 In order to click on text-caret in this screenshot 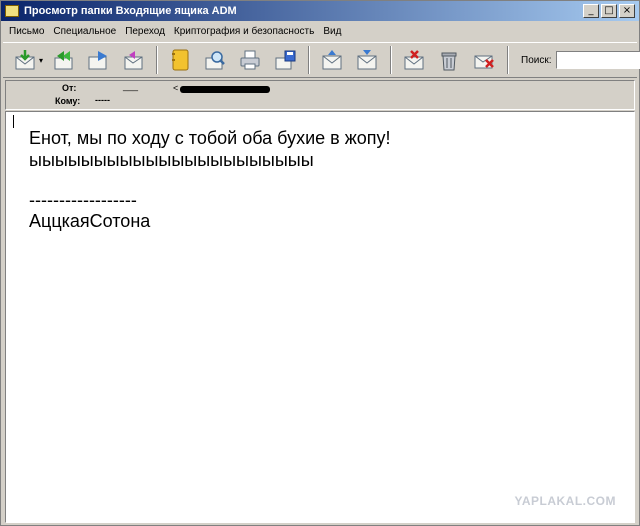, I will do `click(13, 121)`.